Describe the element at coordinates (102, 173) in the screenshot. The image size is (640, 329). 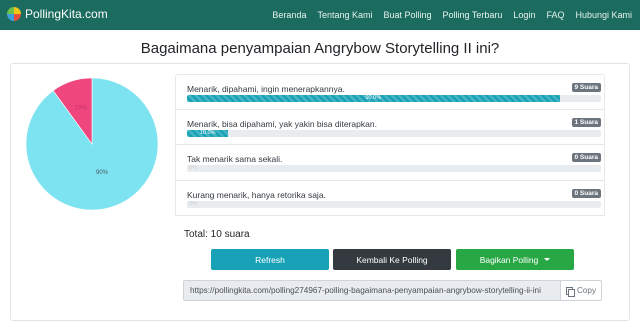
I see `pie-slice-label: 90%` at that location.